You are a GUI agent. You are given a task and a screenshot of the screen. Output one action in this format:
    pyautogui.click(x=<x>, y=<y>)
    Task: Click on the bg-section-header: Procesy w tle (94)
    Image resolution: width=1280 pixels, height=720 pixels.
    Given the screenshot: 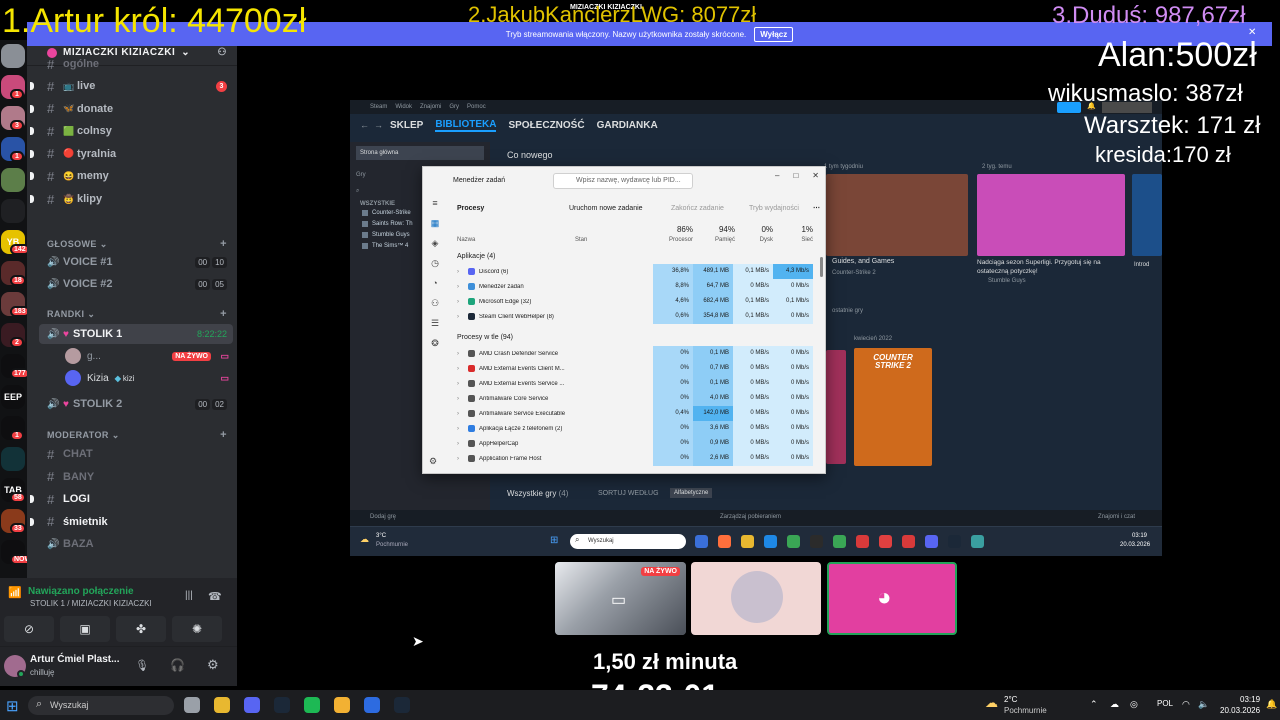 What is the action you would take?
    pyautogui.click(x=485, y=337)
    